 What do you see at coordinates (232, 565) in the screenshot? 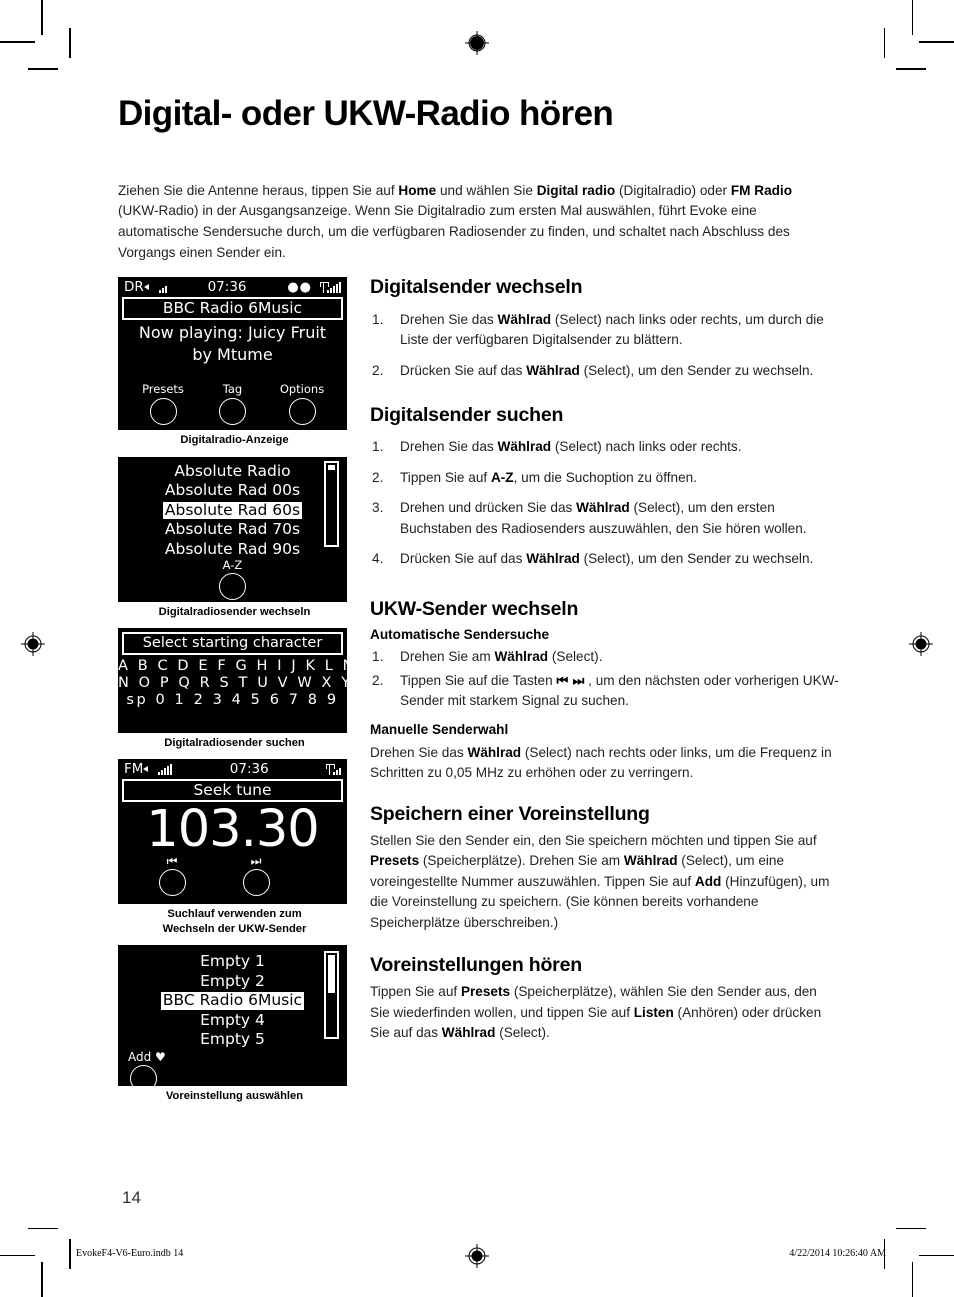
I see `softkey-az-label: A-Z` at bounding box center [232, 565].